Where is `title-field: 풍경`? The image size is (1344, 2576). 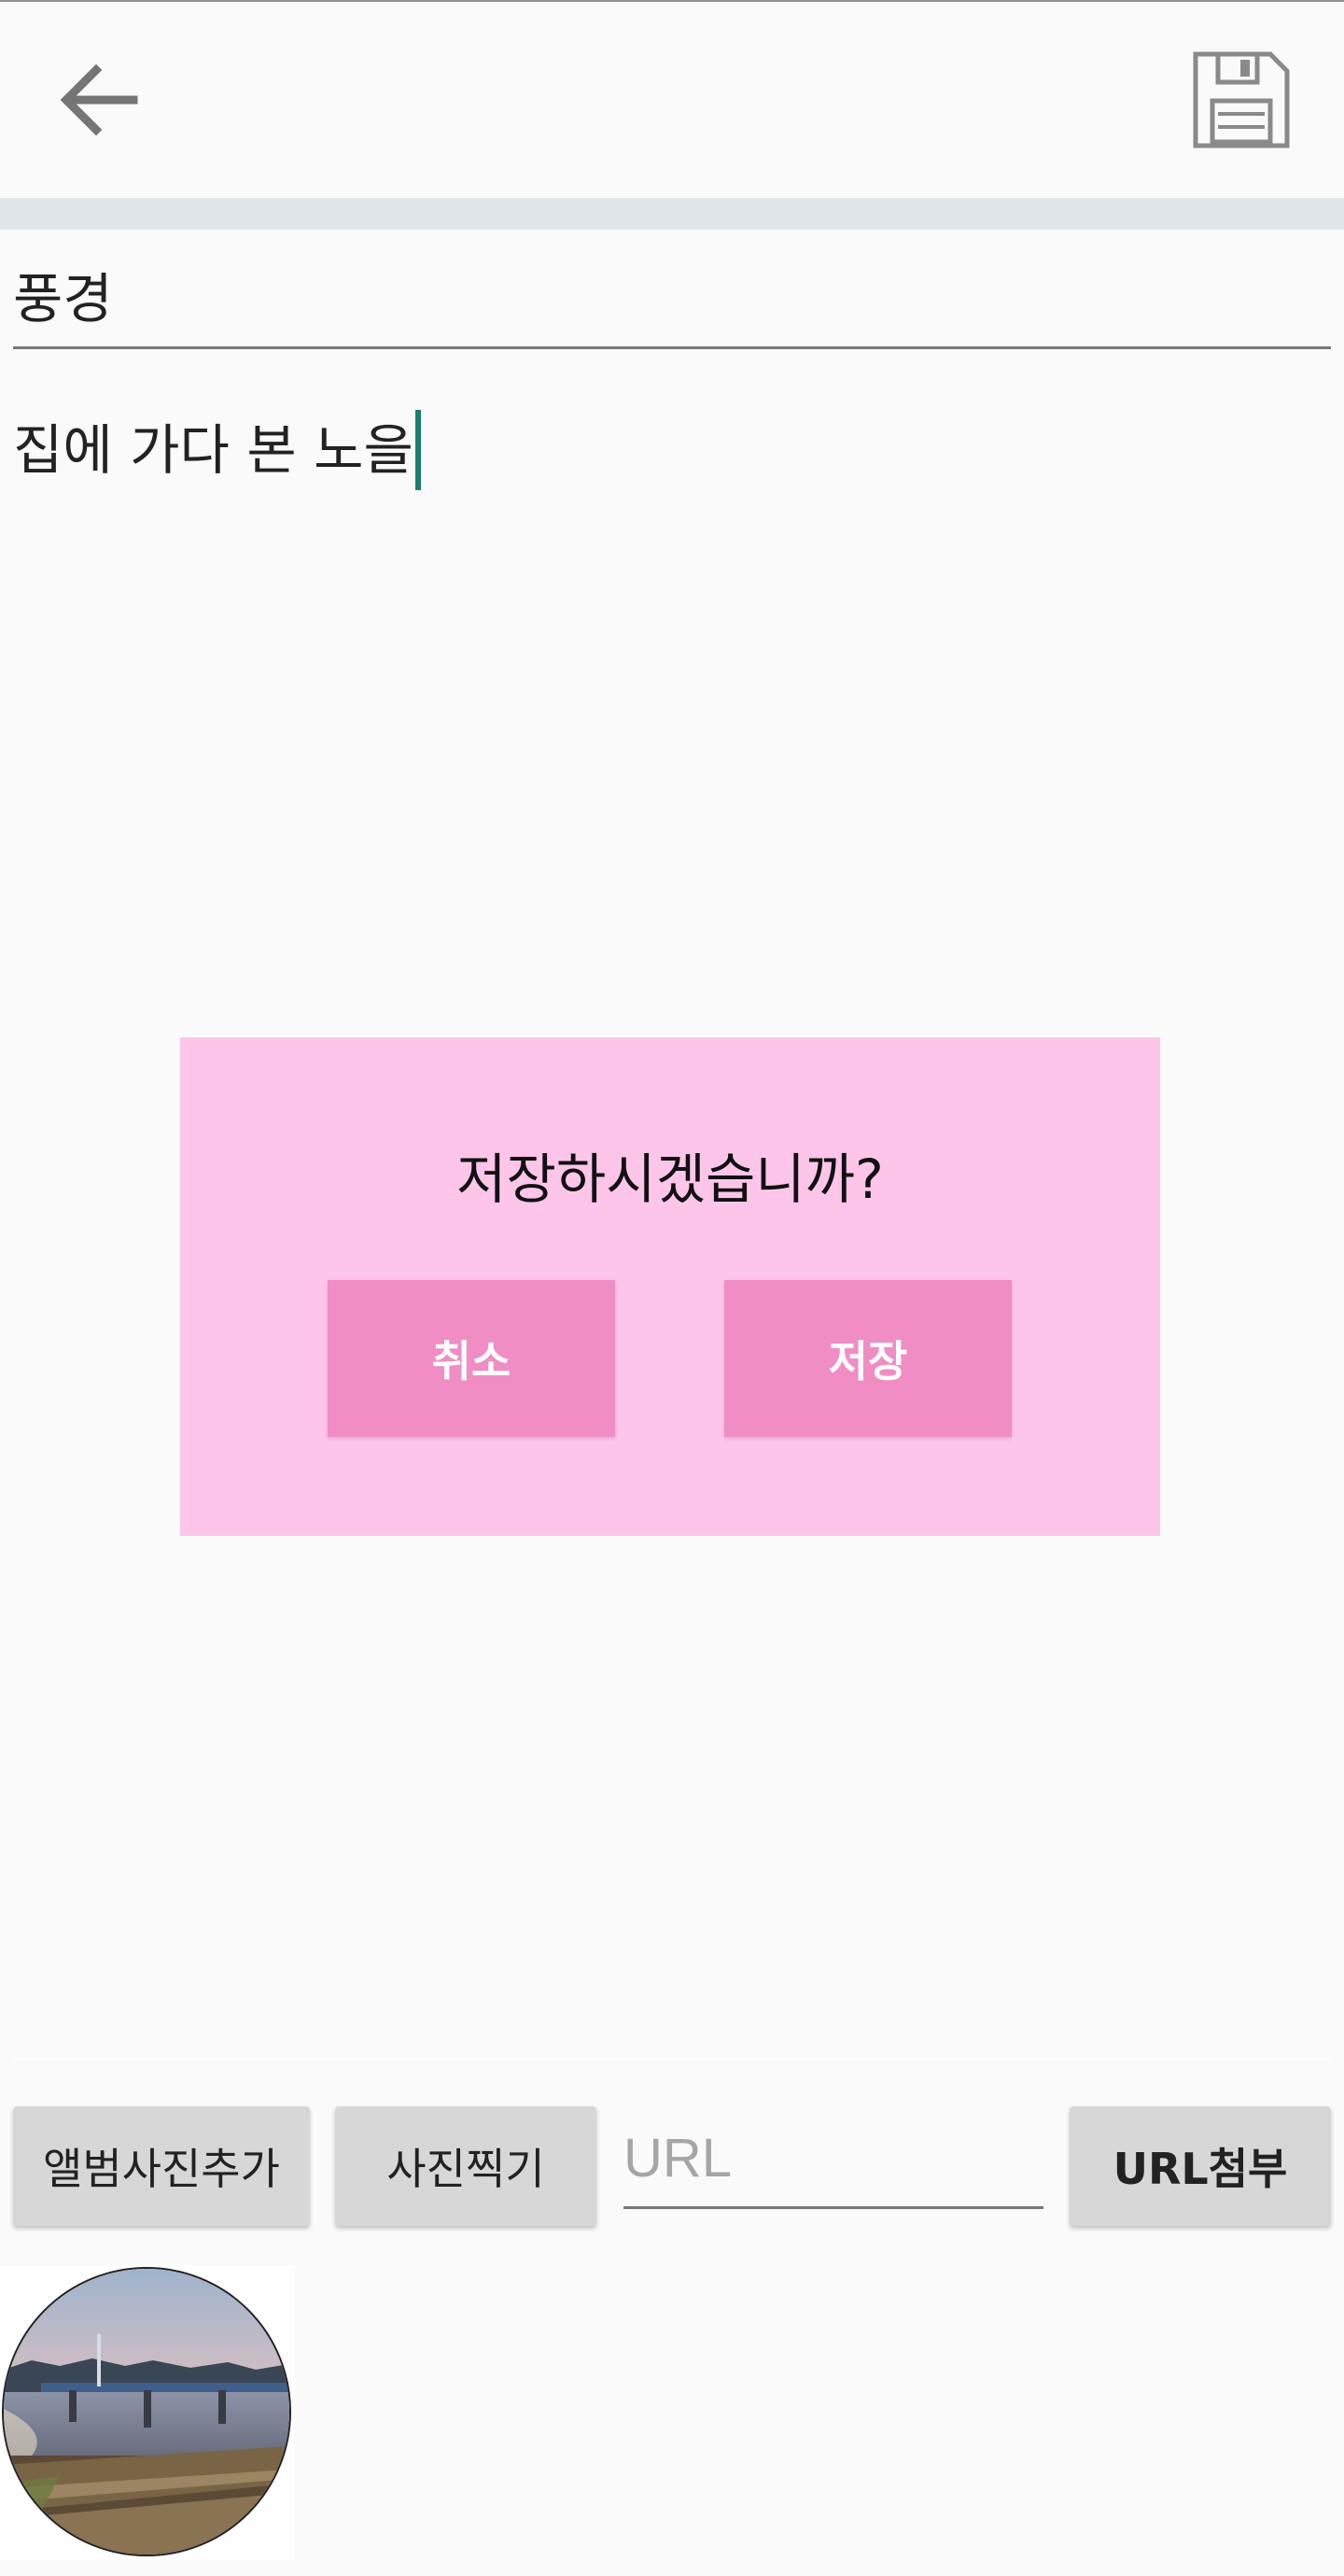 title-field: 풍경 is located at coordinates (672, 300).